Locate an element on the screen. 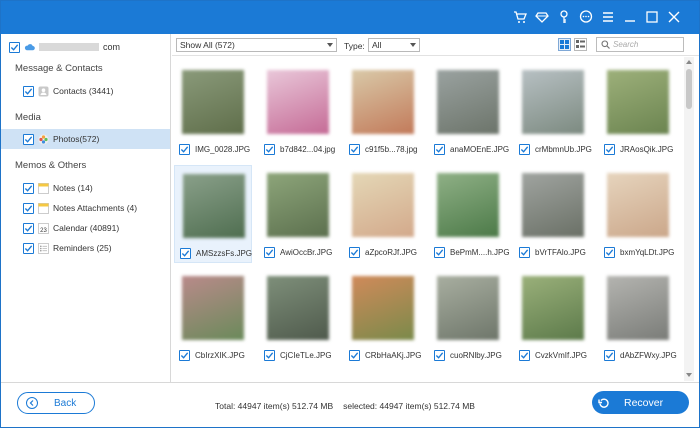  notes-checkbox is located at coordinates (28, 188).